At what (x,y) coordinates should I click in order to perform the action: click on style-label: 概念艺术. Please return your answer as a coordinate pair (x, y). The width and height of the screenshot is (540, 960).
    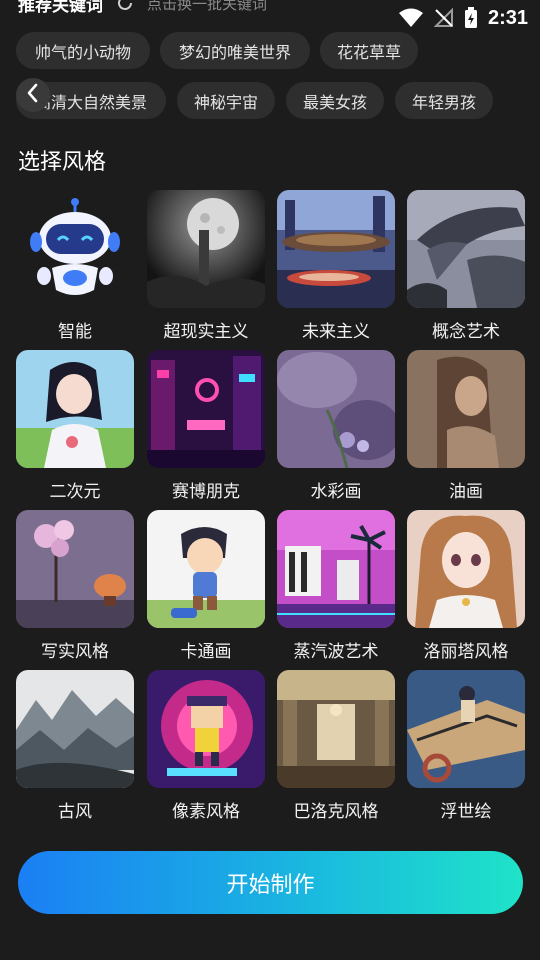
    Looking at the image, I should click on (466, 332).